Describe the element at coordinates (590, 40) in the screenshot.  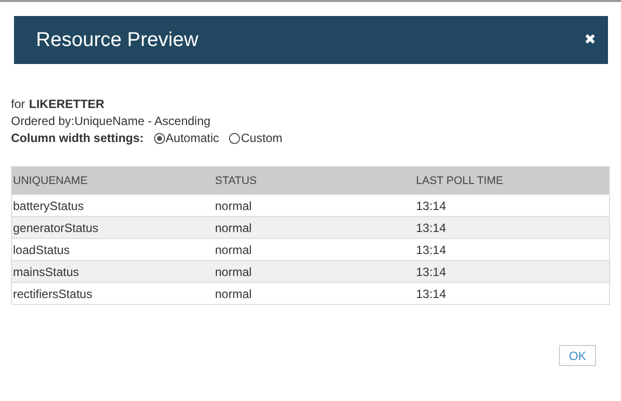
I see `close-button: ✖` at that location.